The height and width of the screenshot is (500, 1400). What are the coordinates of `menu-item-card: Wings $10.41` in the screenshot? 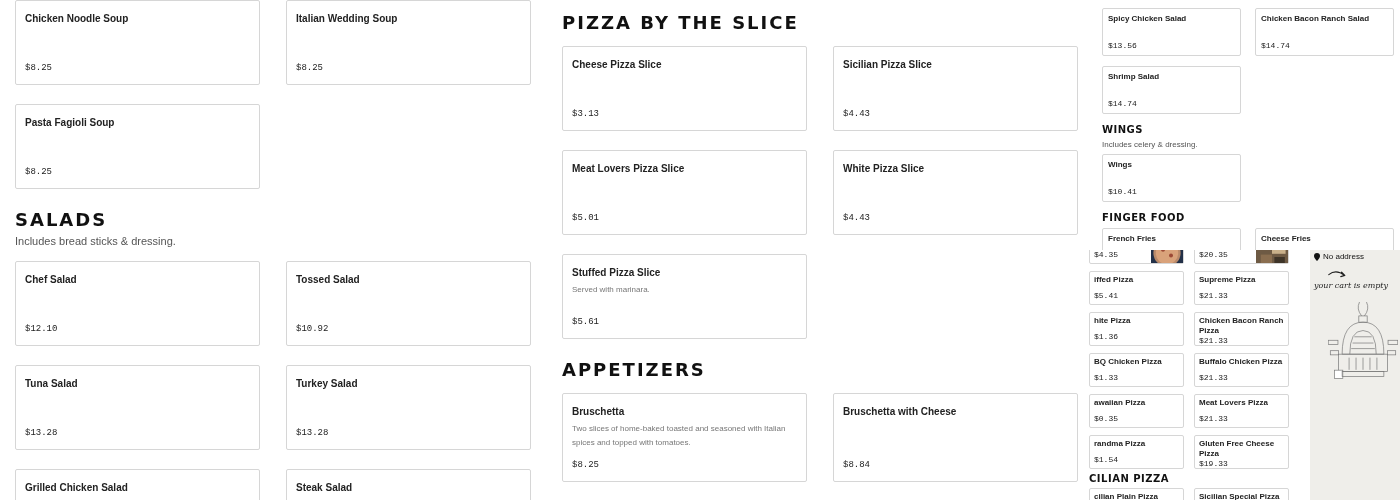 It's located at (1171, 178).